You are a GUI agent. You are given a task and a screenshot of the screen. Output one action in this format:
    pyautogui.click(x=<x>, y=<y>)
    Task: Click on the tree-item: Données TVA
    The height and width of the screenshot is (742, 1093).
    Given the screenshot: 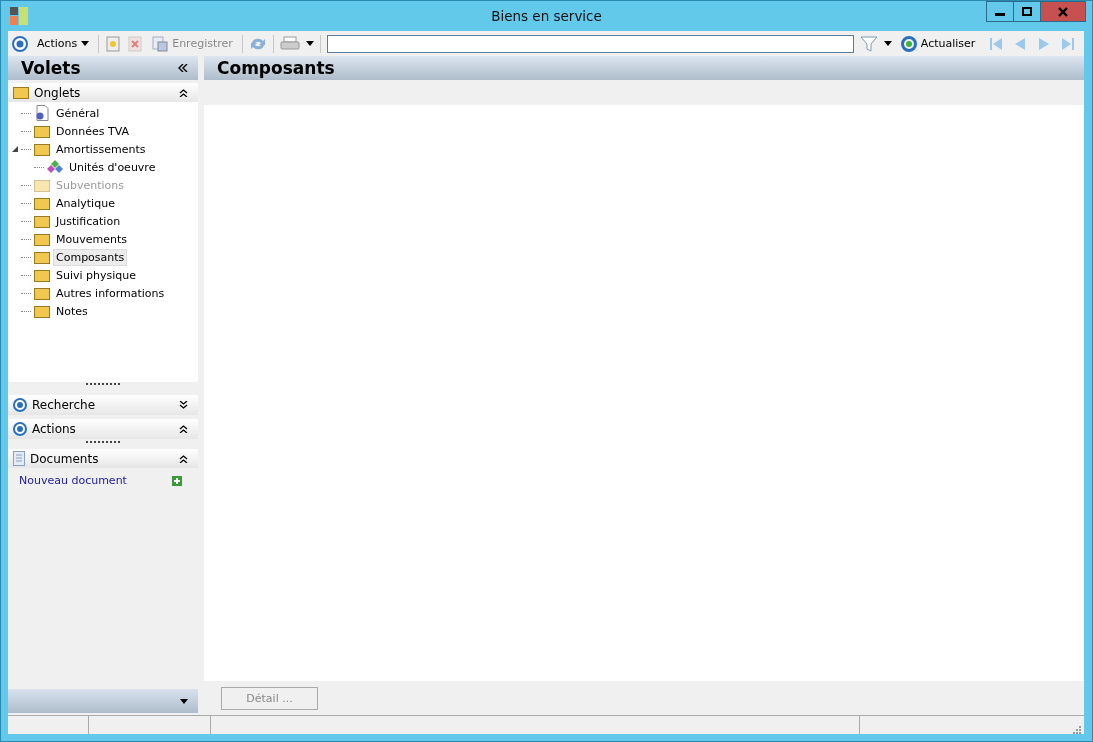 What is the action you would take?
    pyautogui.click(x=92, y=131)
    